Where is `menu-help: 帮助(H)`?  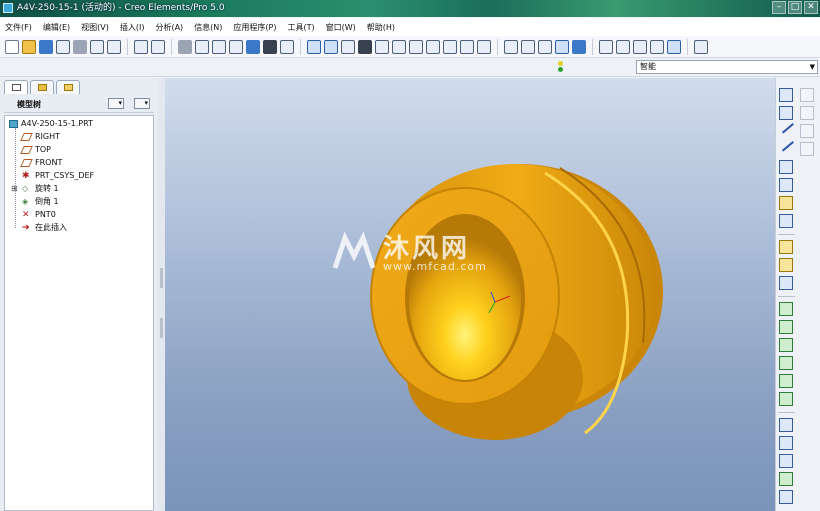 menu-help: 帮助(H) is located at coordinates (381, 27).